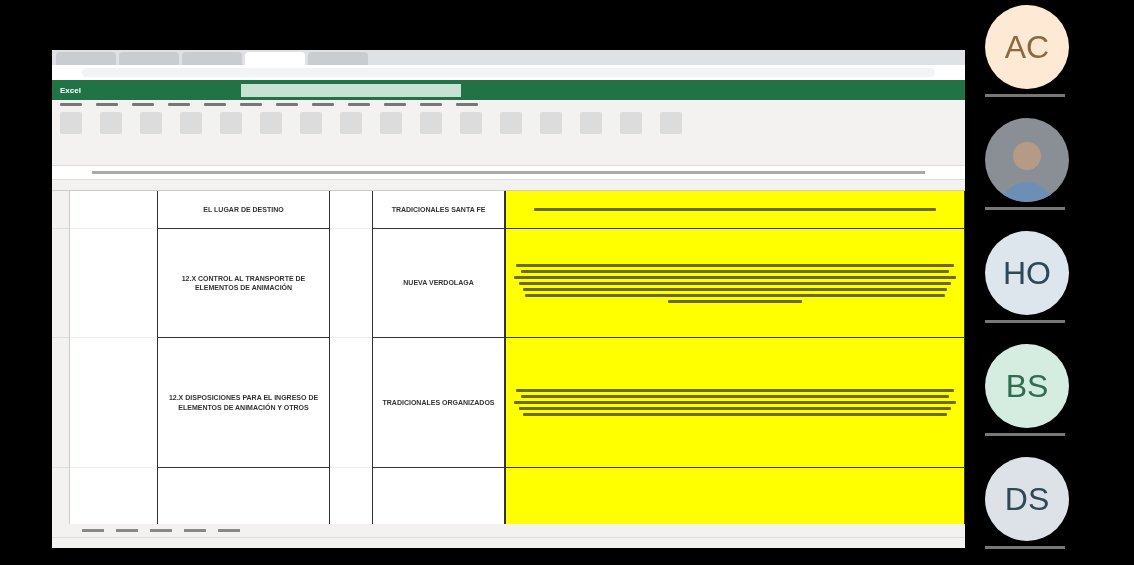 The image size is (1134, 565). What do you see at coordinates (1027, 499) in the screenshot?
I see `avatar: DS` at bounding box center [1027, 499].